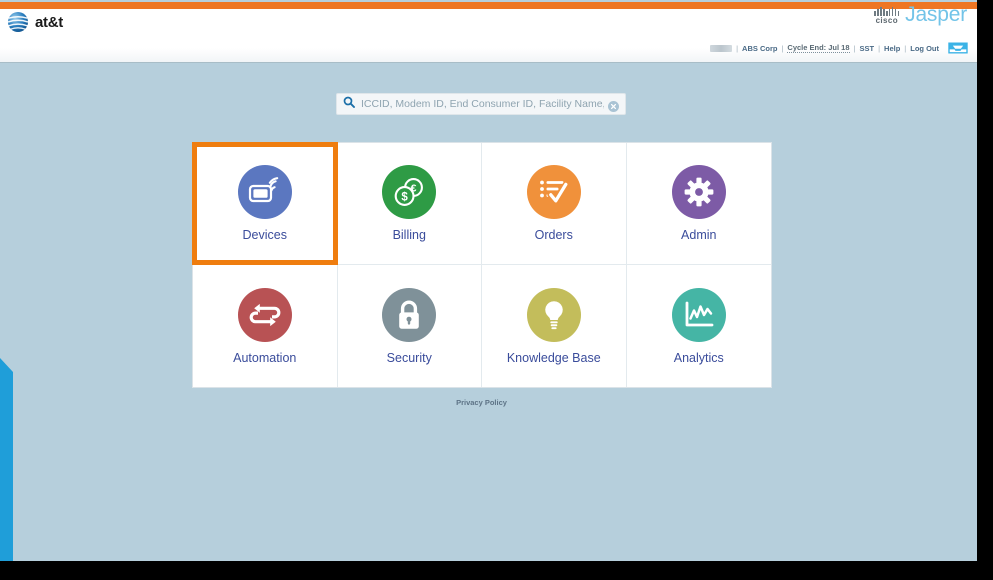 This screenshot has width=993, height=580. Describe the element at coordinates (553, 192) in the screenshot. I see `checklist-check-icon` at that location.